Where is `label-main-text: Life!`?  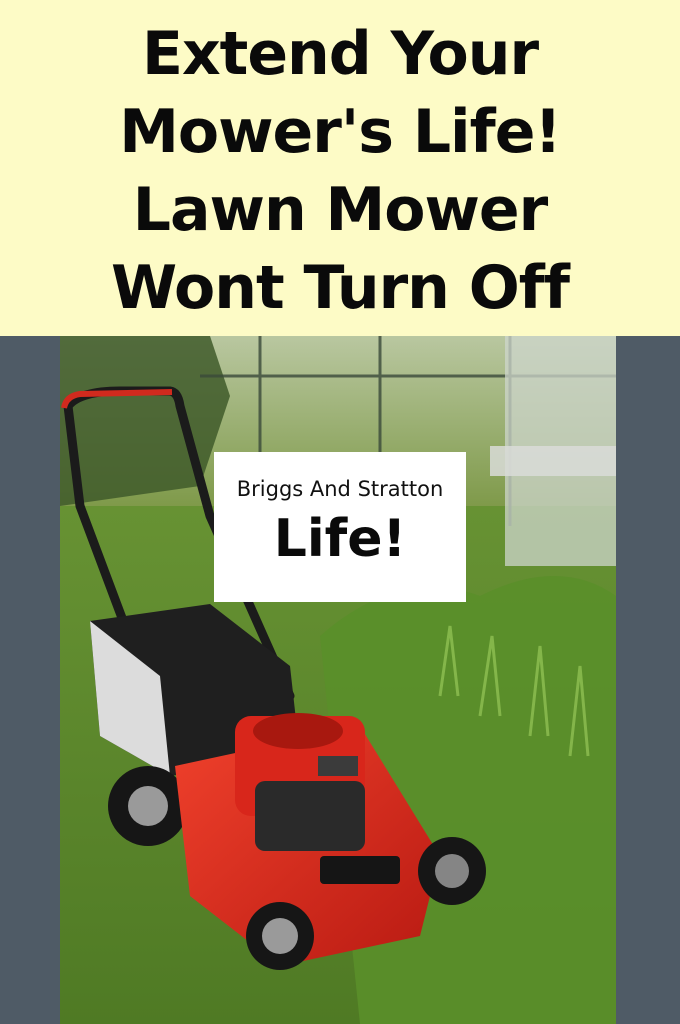
label-main-text: Life! is located at coordinates (340, 539).